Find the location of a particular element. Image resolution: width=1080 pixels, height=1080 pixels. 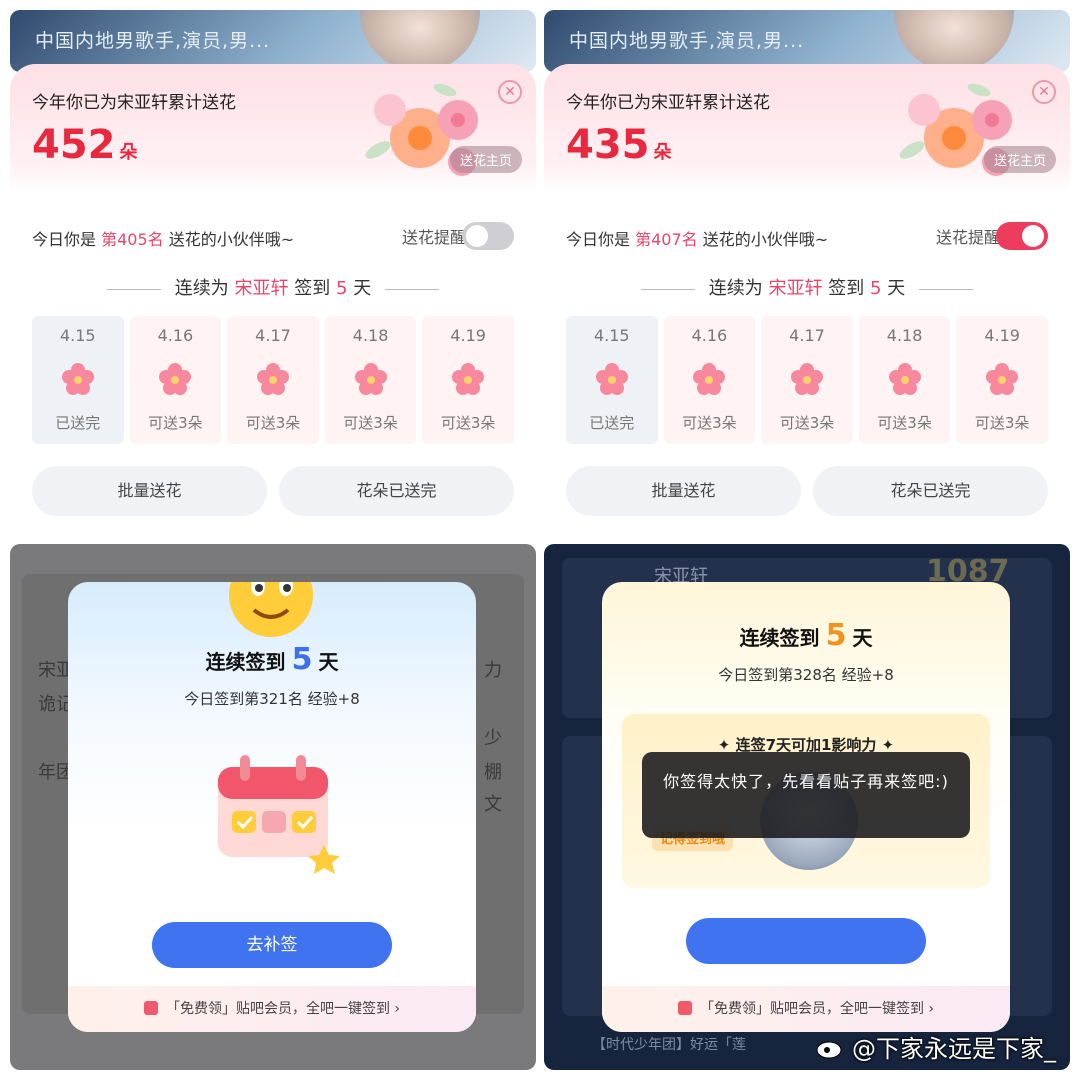

toast-message: 你签得太快了，先看看贴子再来签吧:) is located at coordinates (806, 795).